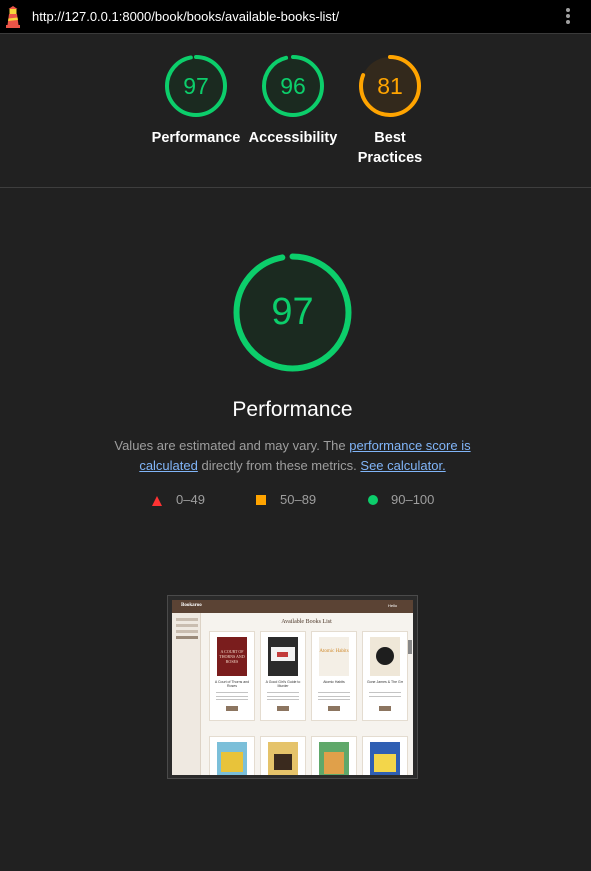 The image size is (591, 871). What do you see at coordinates (298, 499) in the screenshot?
I see `legend-range-average: 50–89` at bounding box center [298, 499].